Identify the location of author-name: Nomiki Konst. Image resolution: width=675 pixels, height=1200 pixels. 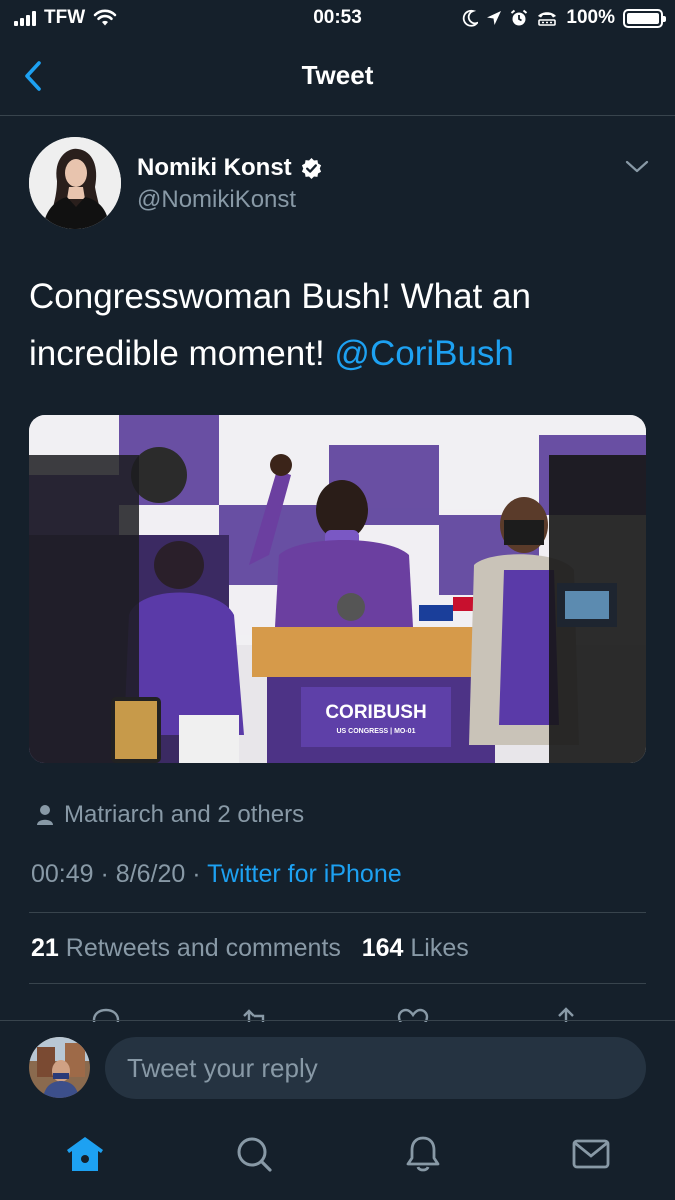
(230, 168).